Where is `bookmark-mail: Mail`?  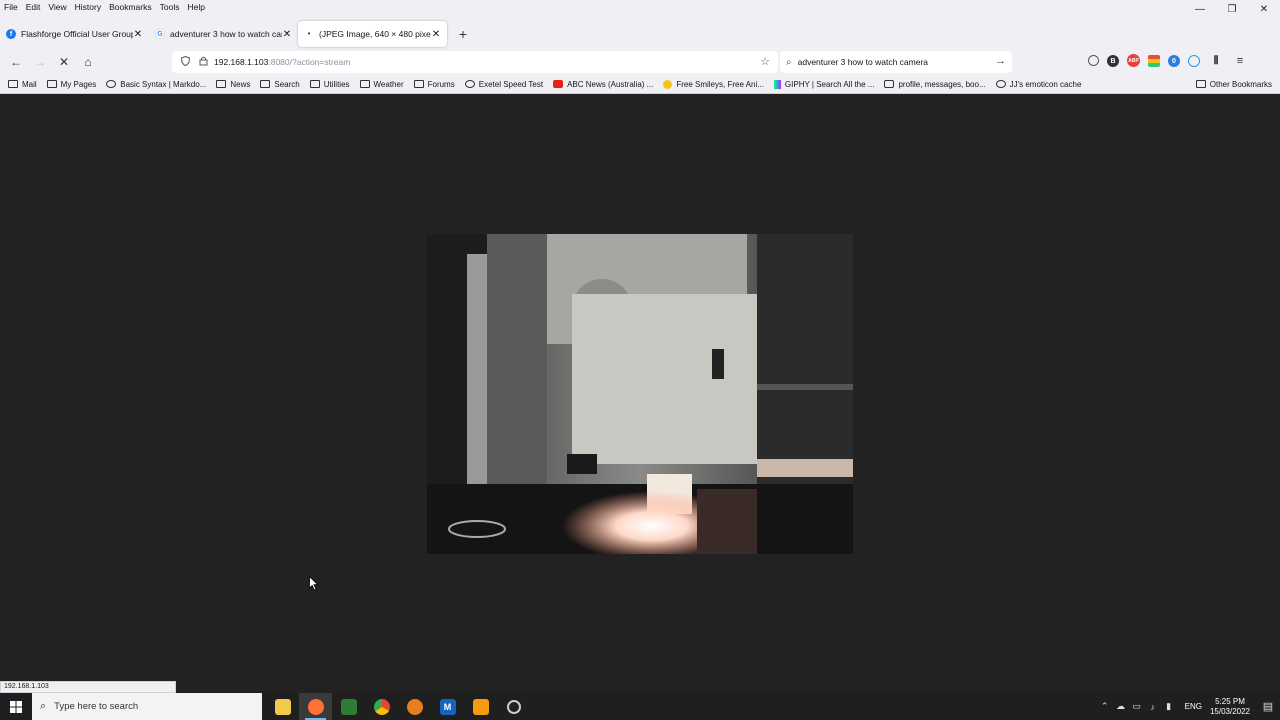 bookmark-mail: Mail is located at coordinates (22, 84).